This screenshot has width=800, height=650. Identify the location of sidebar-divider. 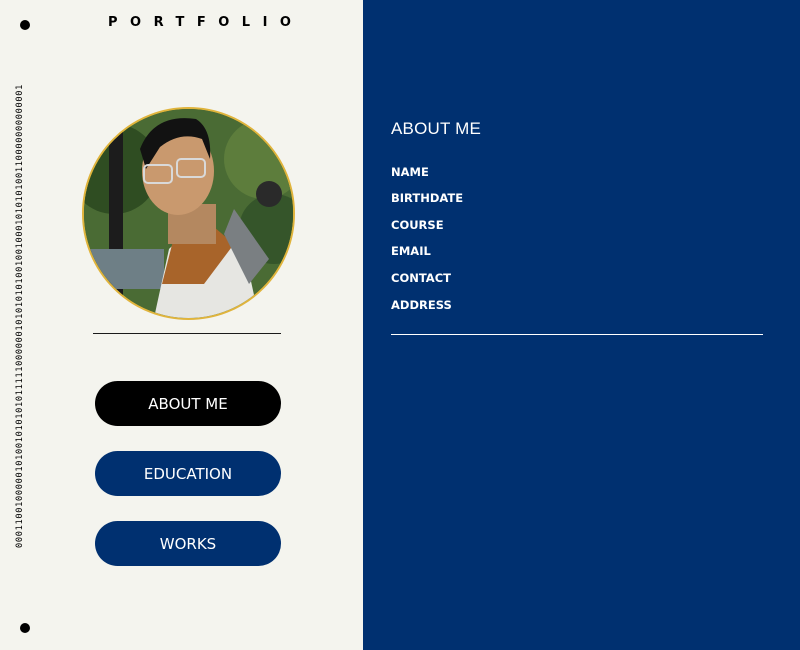
(187, 333).